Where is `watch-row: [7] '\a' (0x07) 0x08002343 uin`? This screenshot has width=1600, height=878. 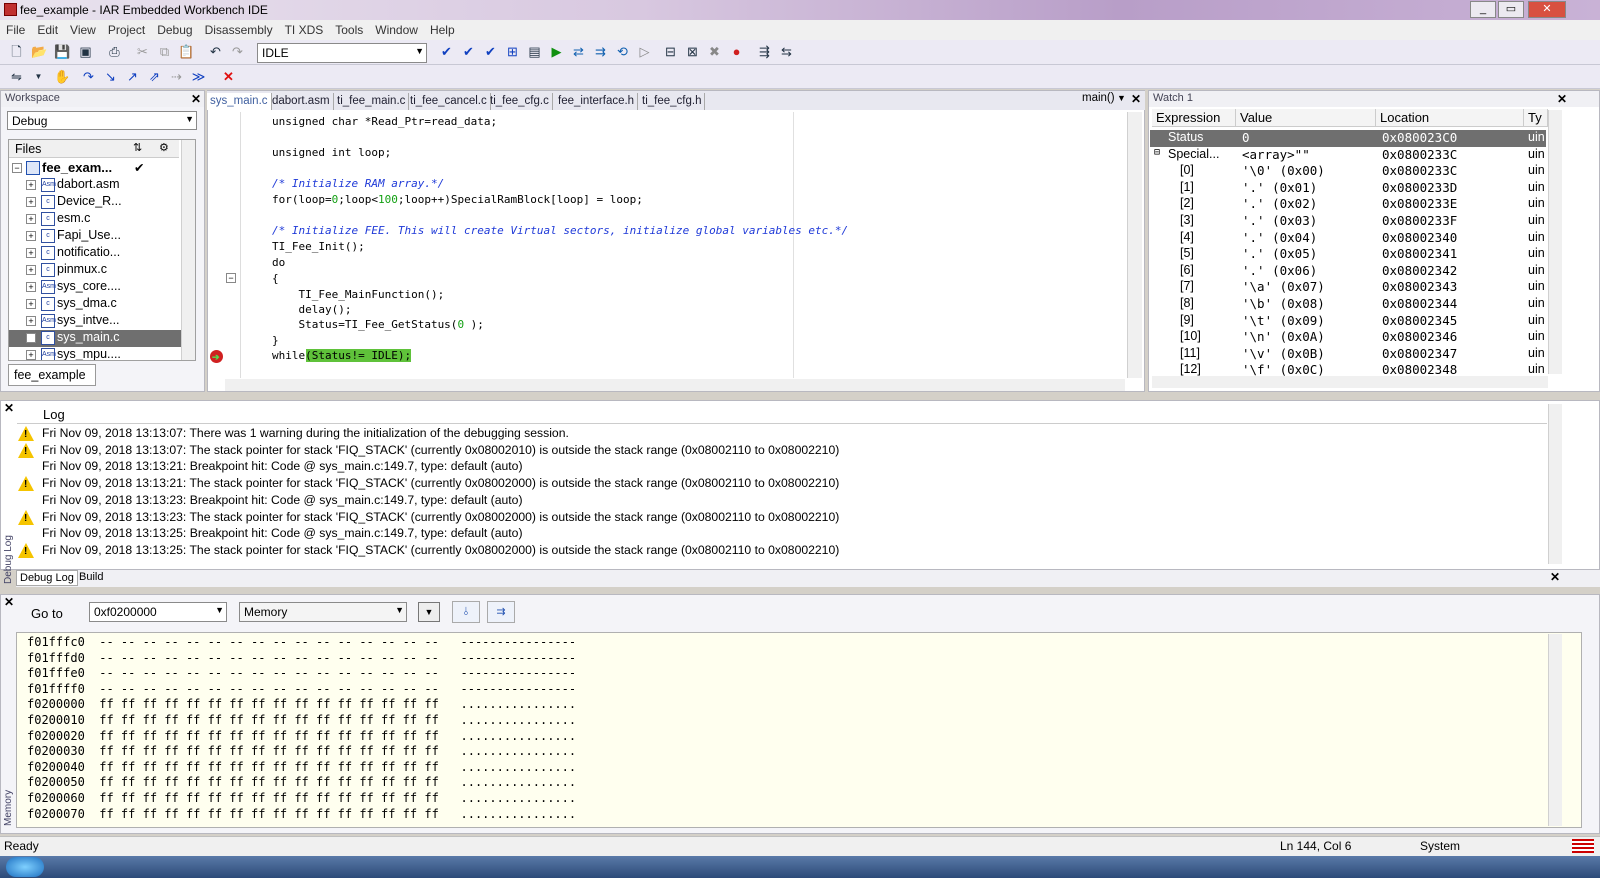
watch-row: [7] '\a' (0x07) 0x08002343 uin is located at coordinates (1348, 287).